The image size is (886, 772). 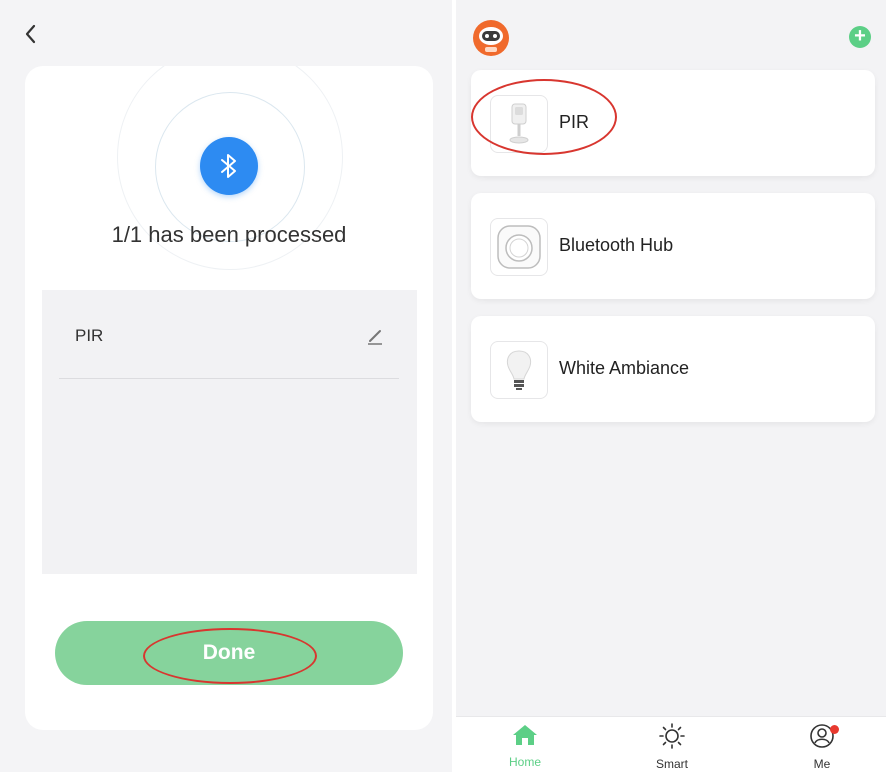 What do you see at coordinates (519, 124) in the screenshot?
I see `pir-sensor-icon` at bounding box center [519, 124].